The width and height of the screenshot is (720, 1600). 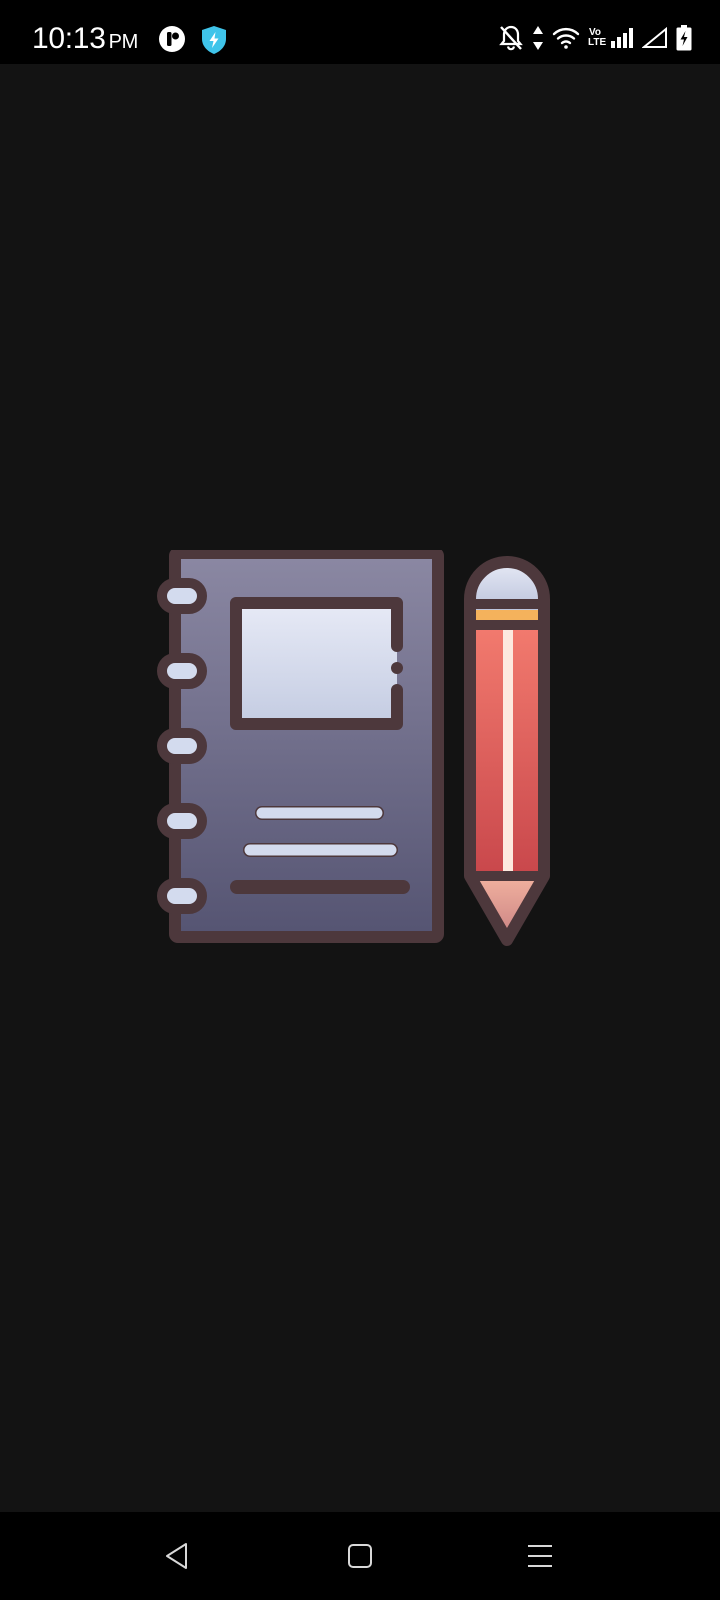 What do you see at coordinates (566, 38) in the screenshot?
I see `wifi-icon` at bounding box center [566, 38].